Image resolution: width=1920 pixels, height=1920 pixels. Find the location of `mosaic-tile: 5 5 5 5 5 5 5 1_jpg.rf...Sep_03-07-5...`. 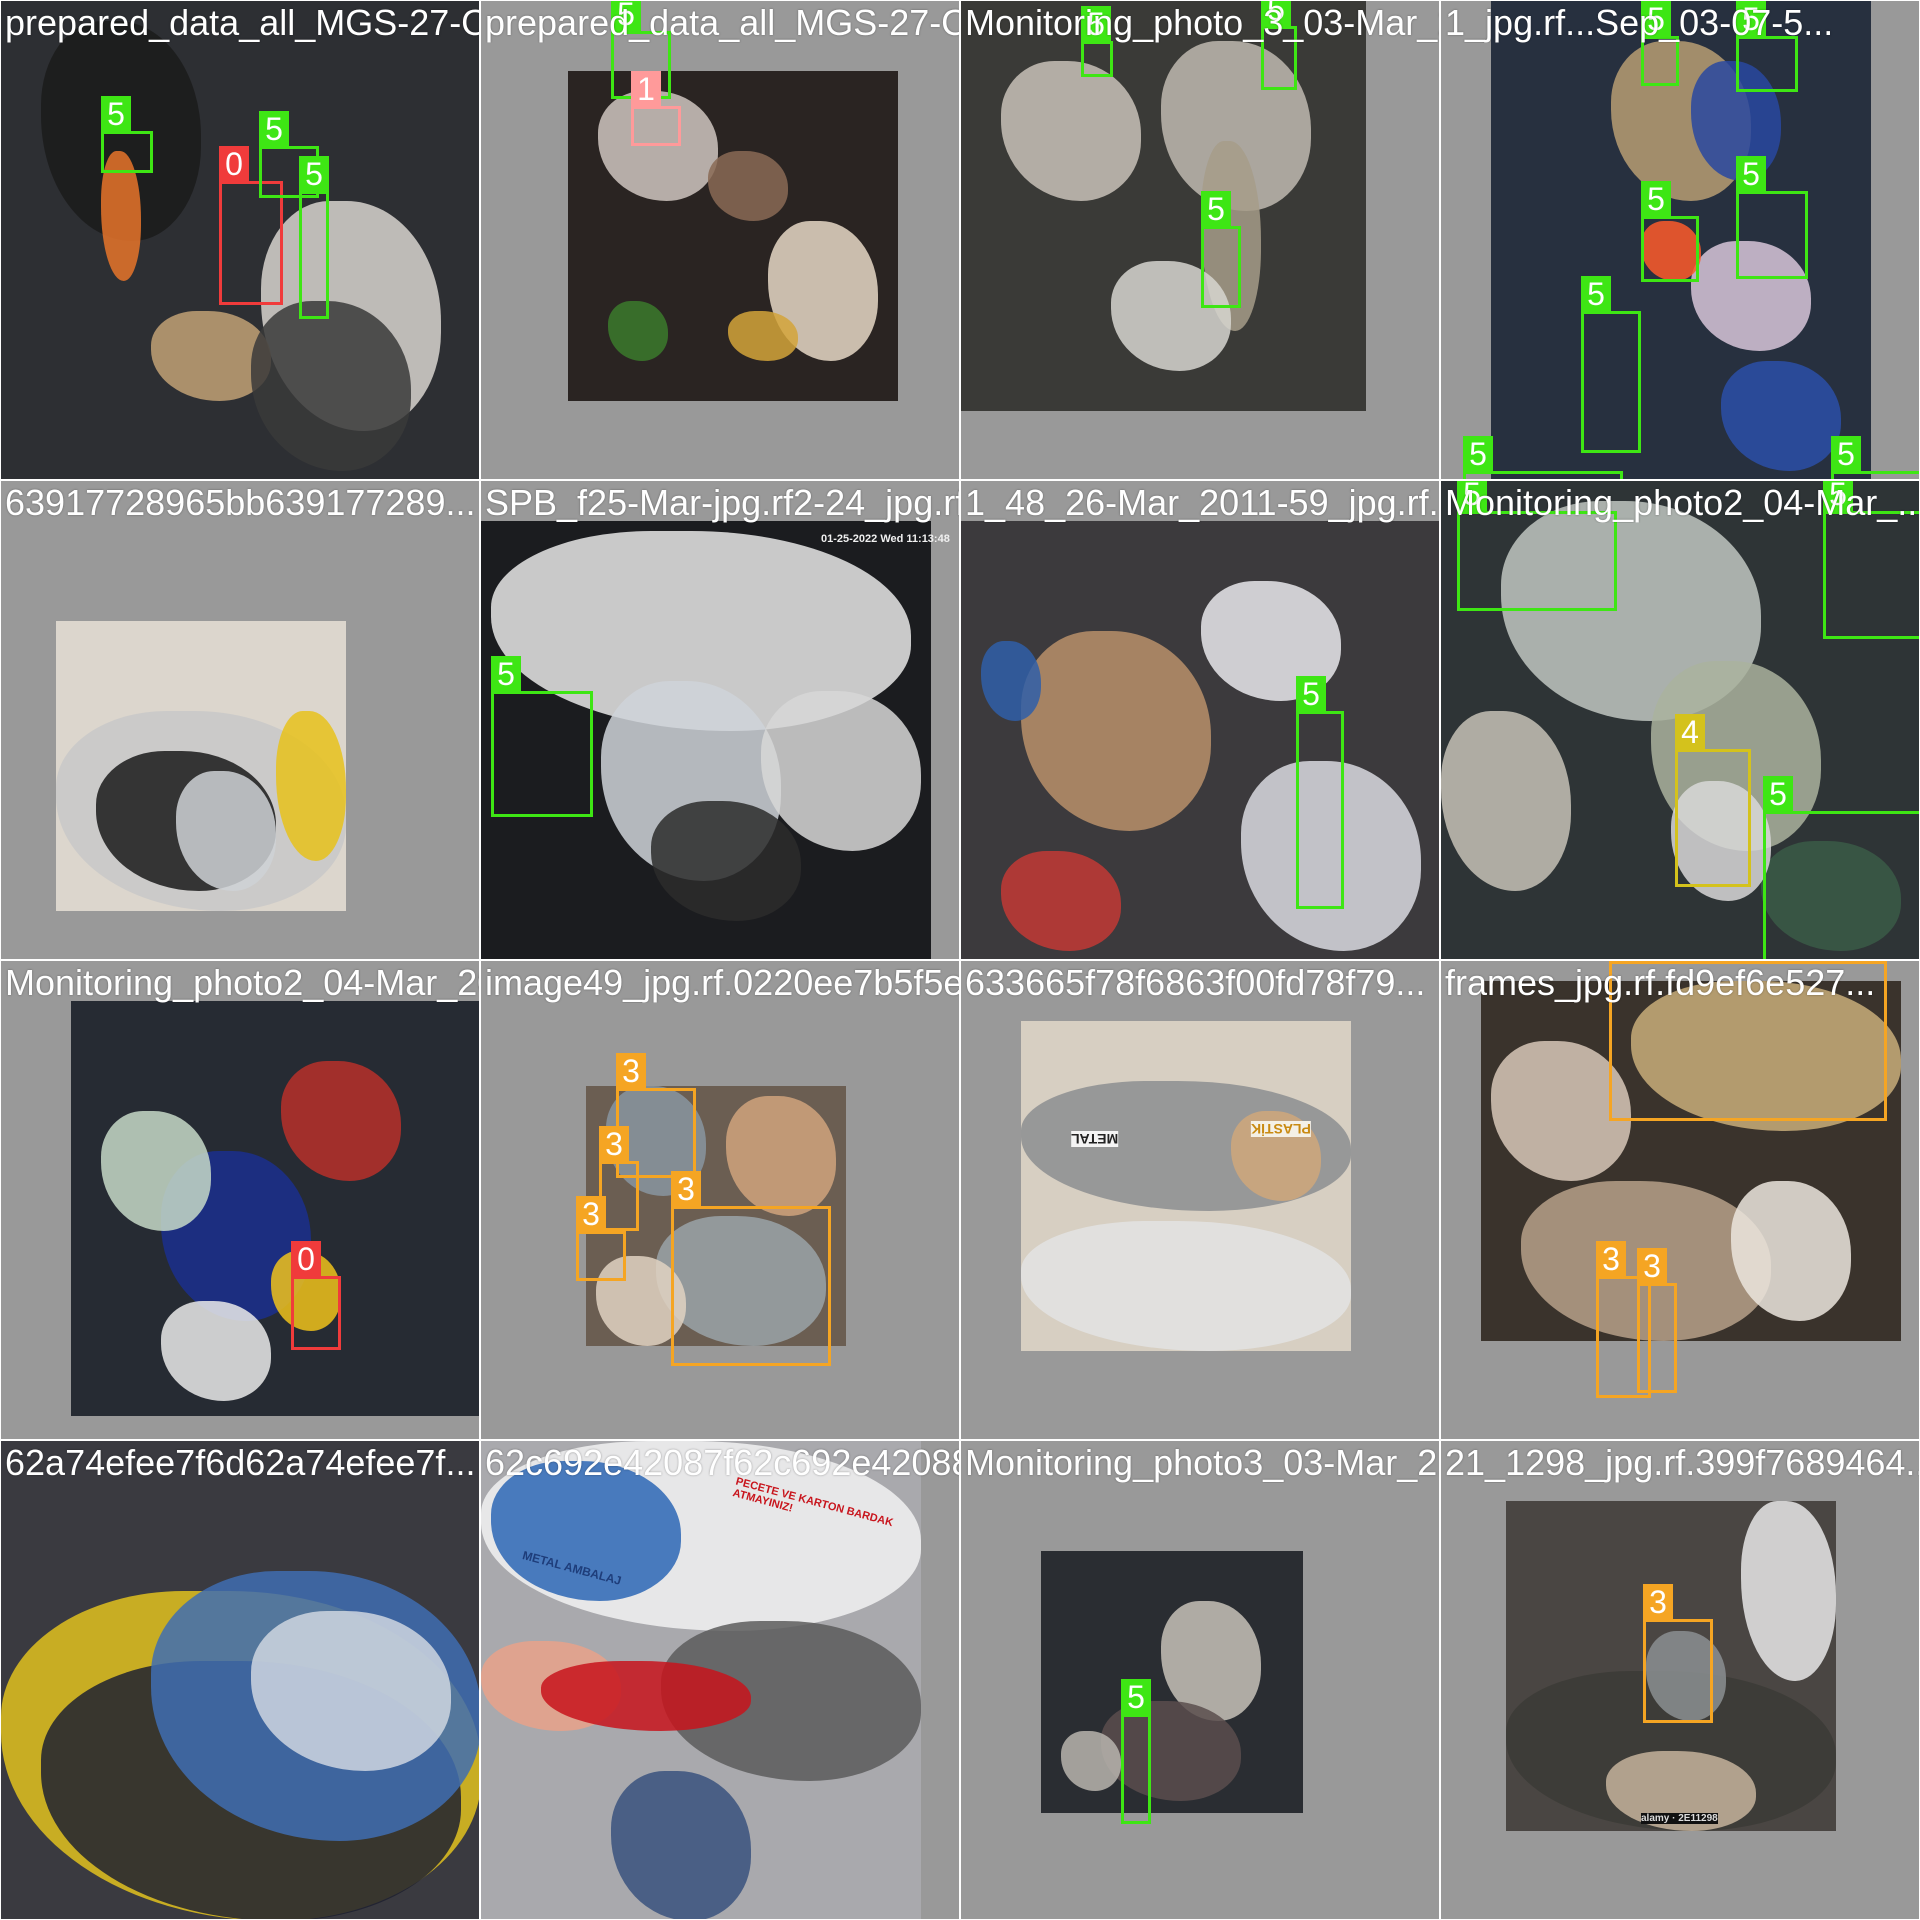

mosaic-tile: 5 5 5 5 5 5 5 1_jpg.rf...Sep_03-07-5... is located at coordinates (1679, 240).